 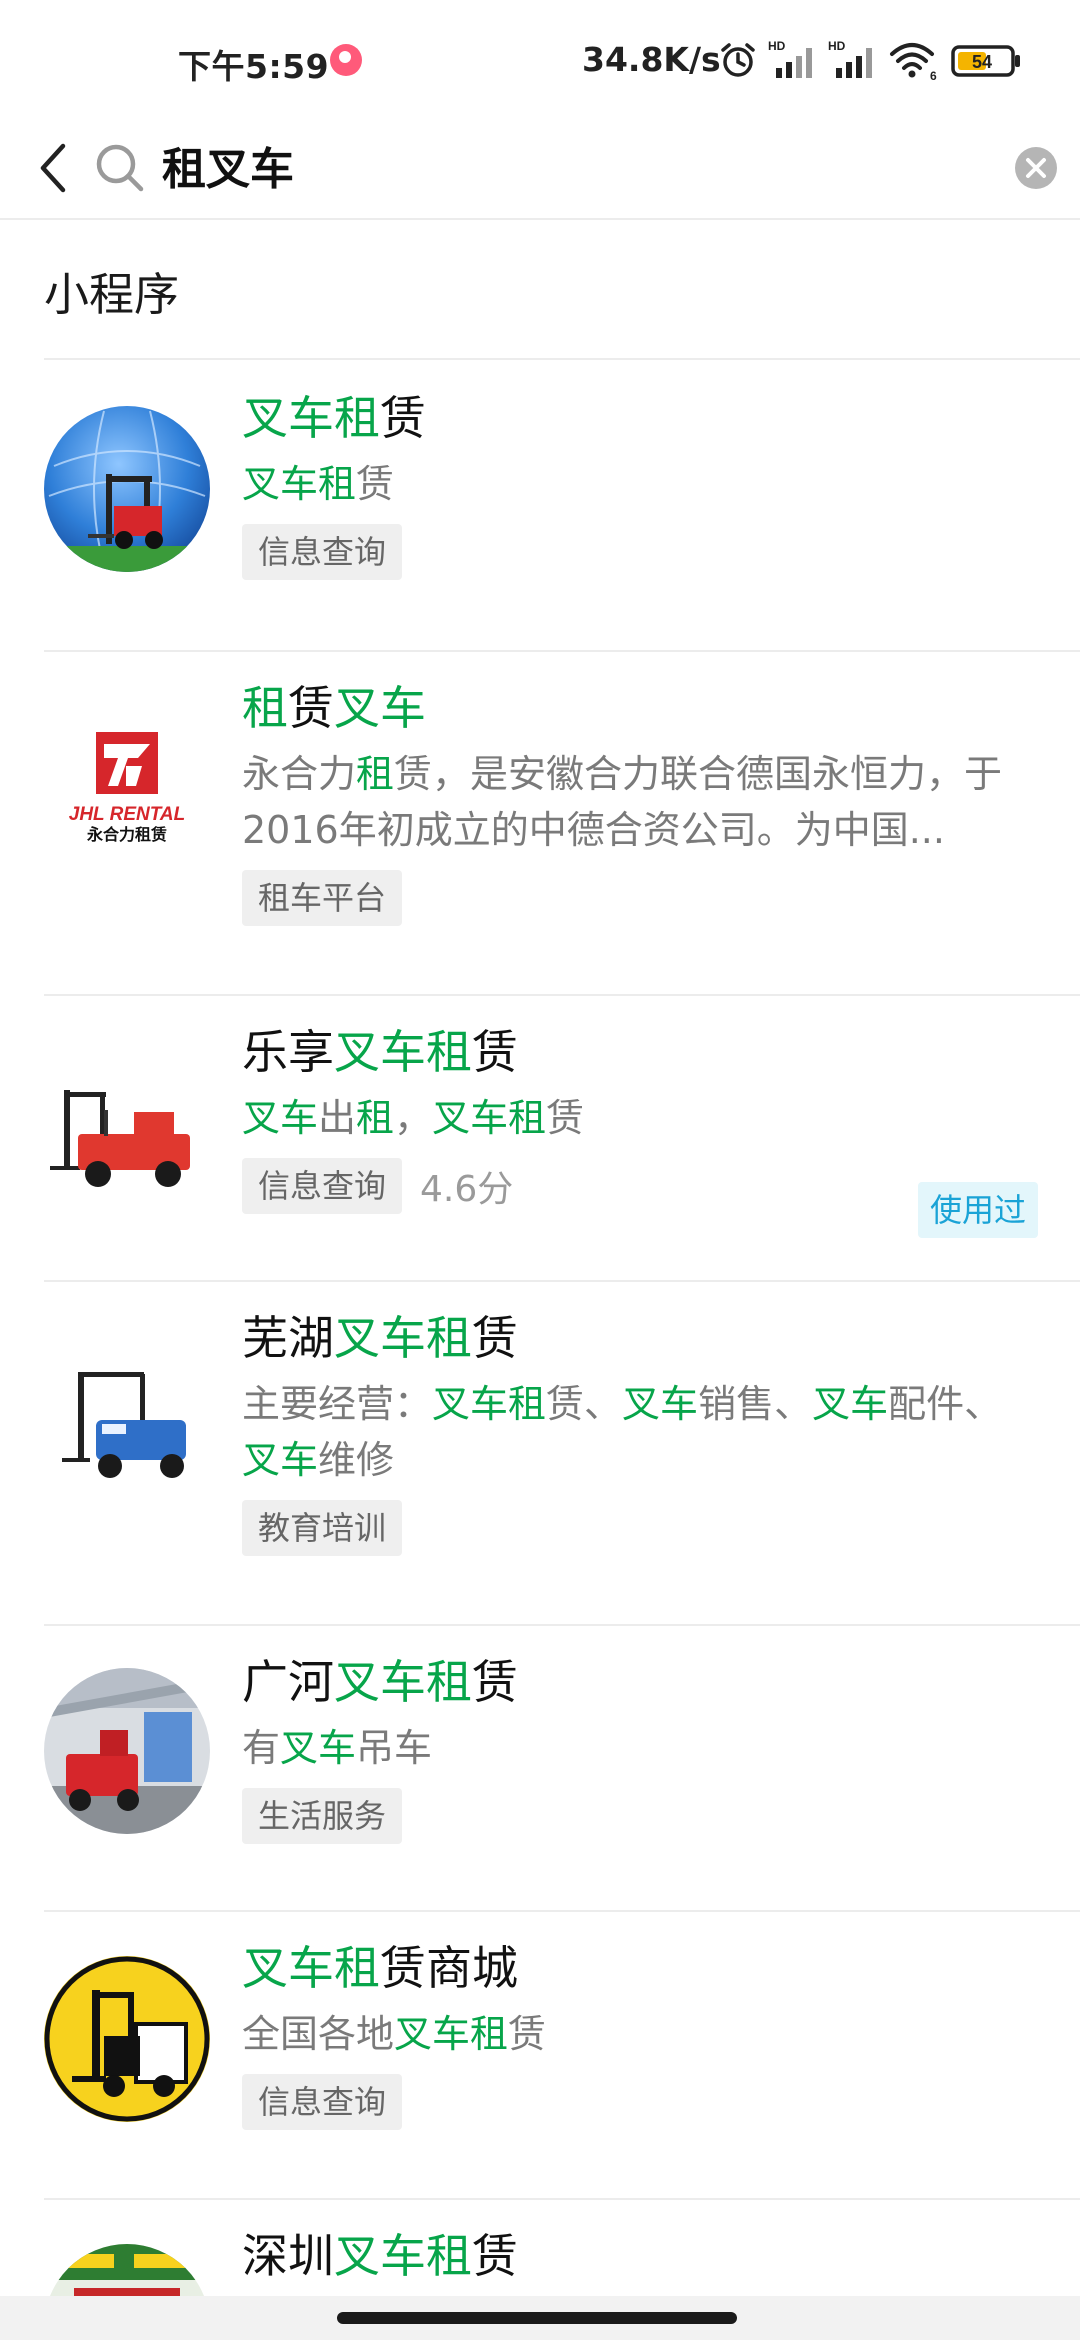 I want to click on signal-1-label: HD, so click(x=777, y=46).